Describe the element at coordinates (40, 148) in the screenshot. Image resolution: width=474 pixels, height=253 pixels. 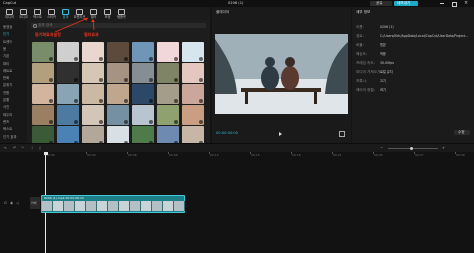
I see `delete-icon: ▯` at that location.